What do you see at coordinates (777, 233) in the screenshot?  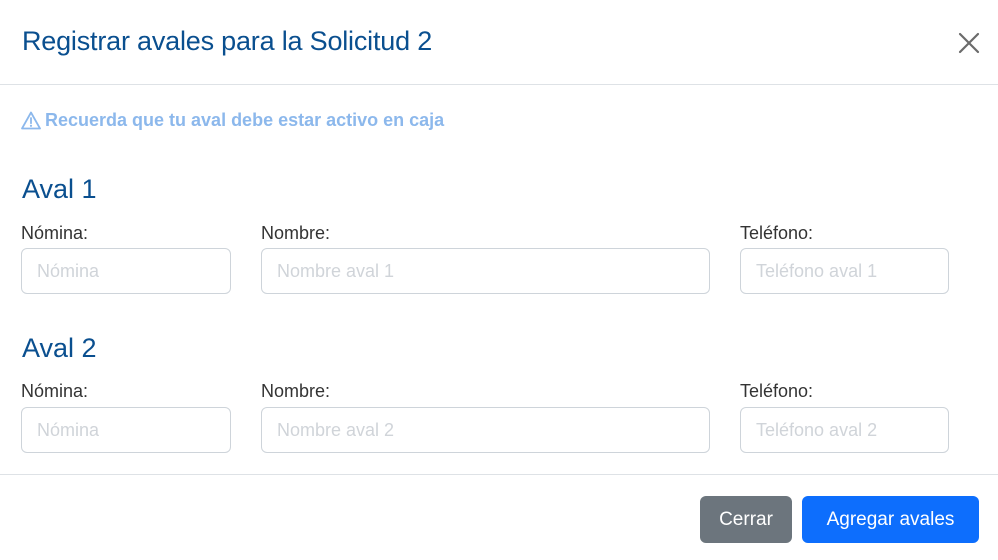 I see `aval-1-telefono-label: Teléfono:` at bounding box center [777, 233].